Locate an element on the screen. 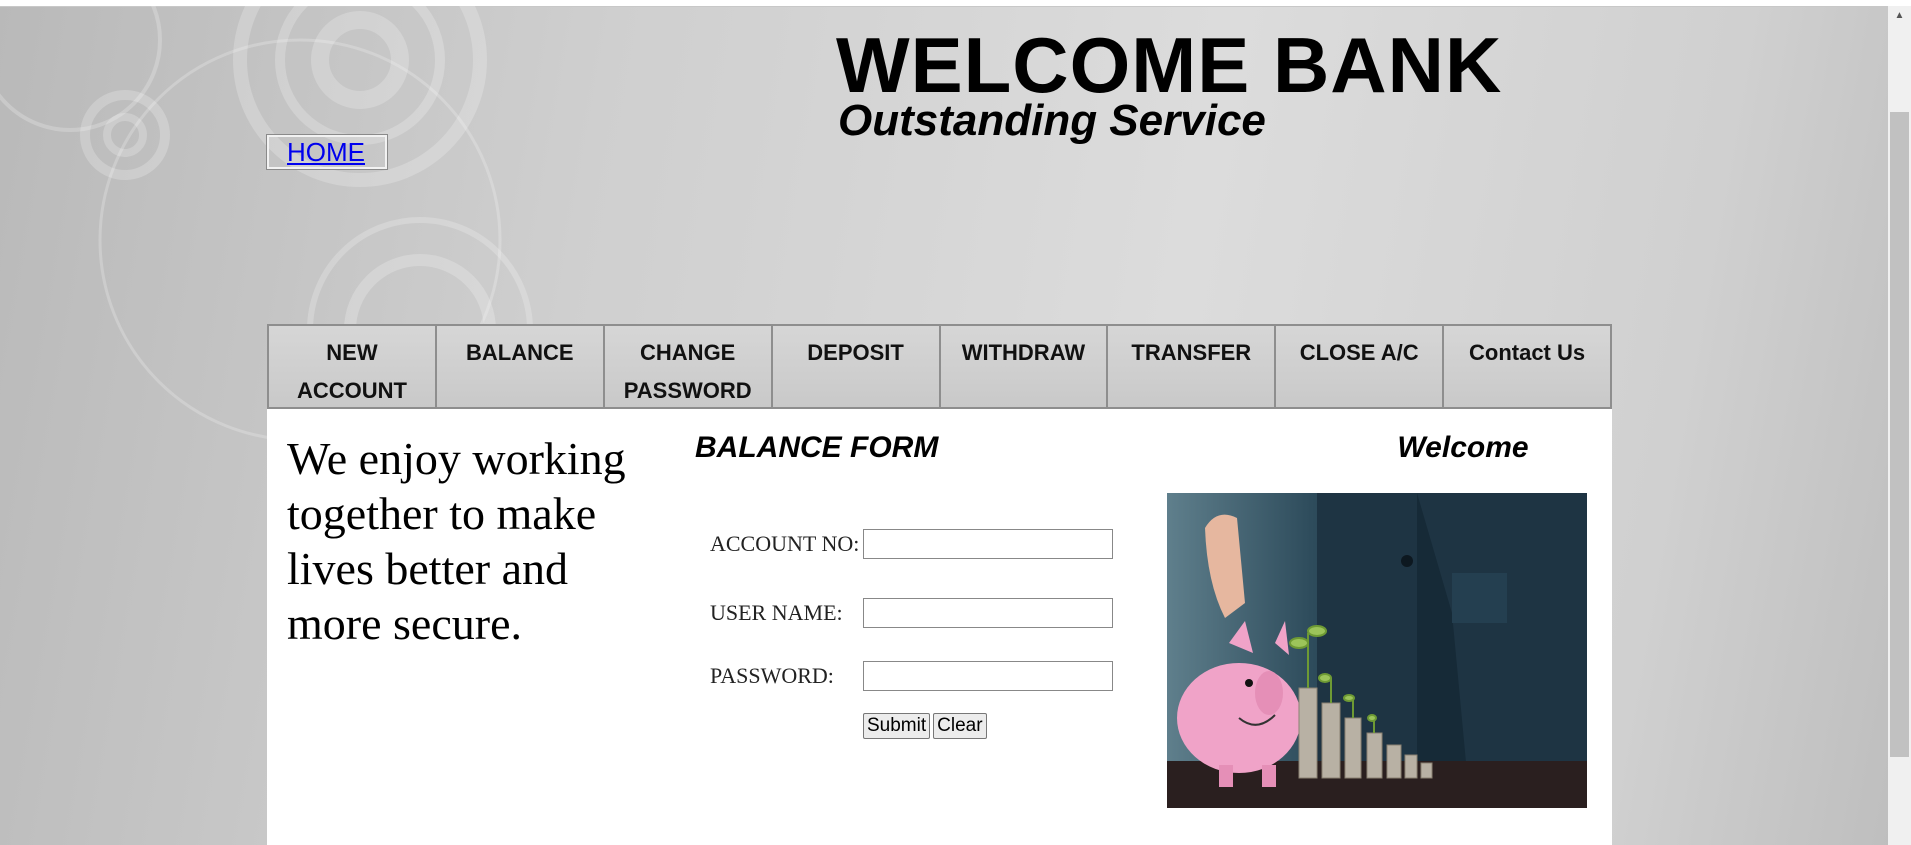 The image size is (1911, 845). form-title: BALANCE FORM is located at coordinates (817, 447).